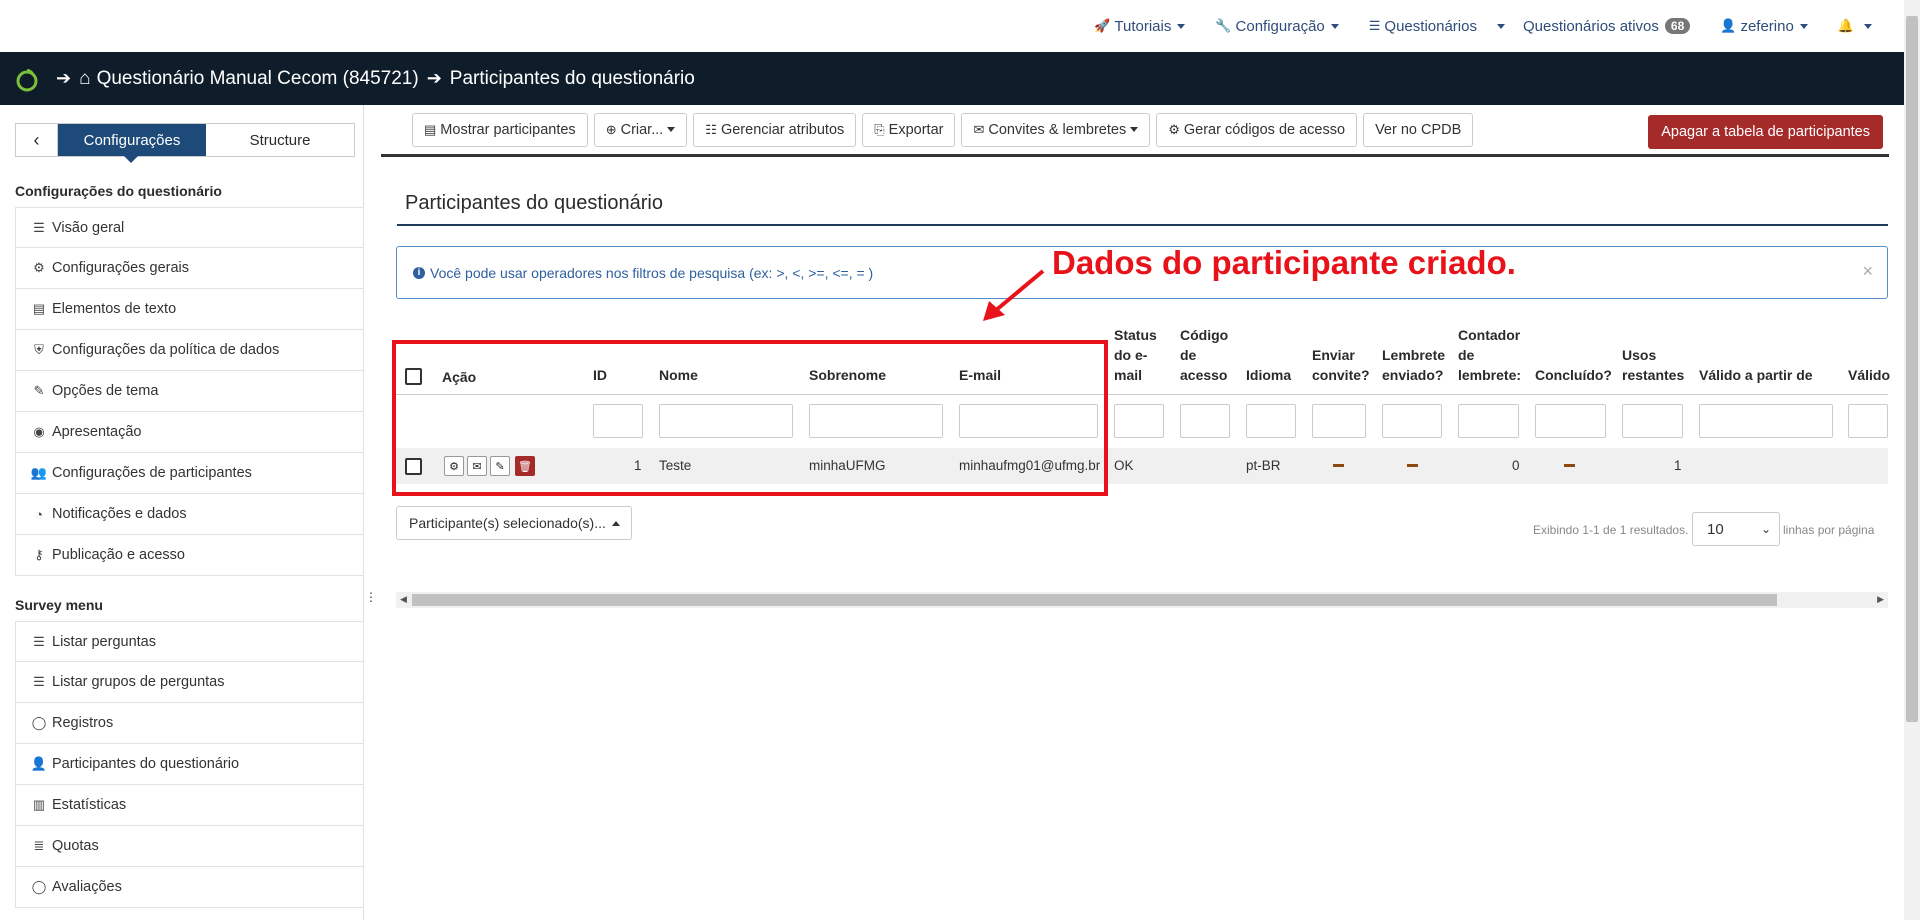 The height and width of the screenshot is (920, 1920). Describe the element at coordinates (1570, 421) in the screenshot. I see `filter-completed-input` at that location.